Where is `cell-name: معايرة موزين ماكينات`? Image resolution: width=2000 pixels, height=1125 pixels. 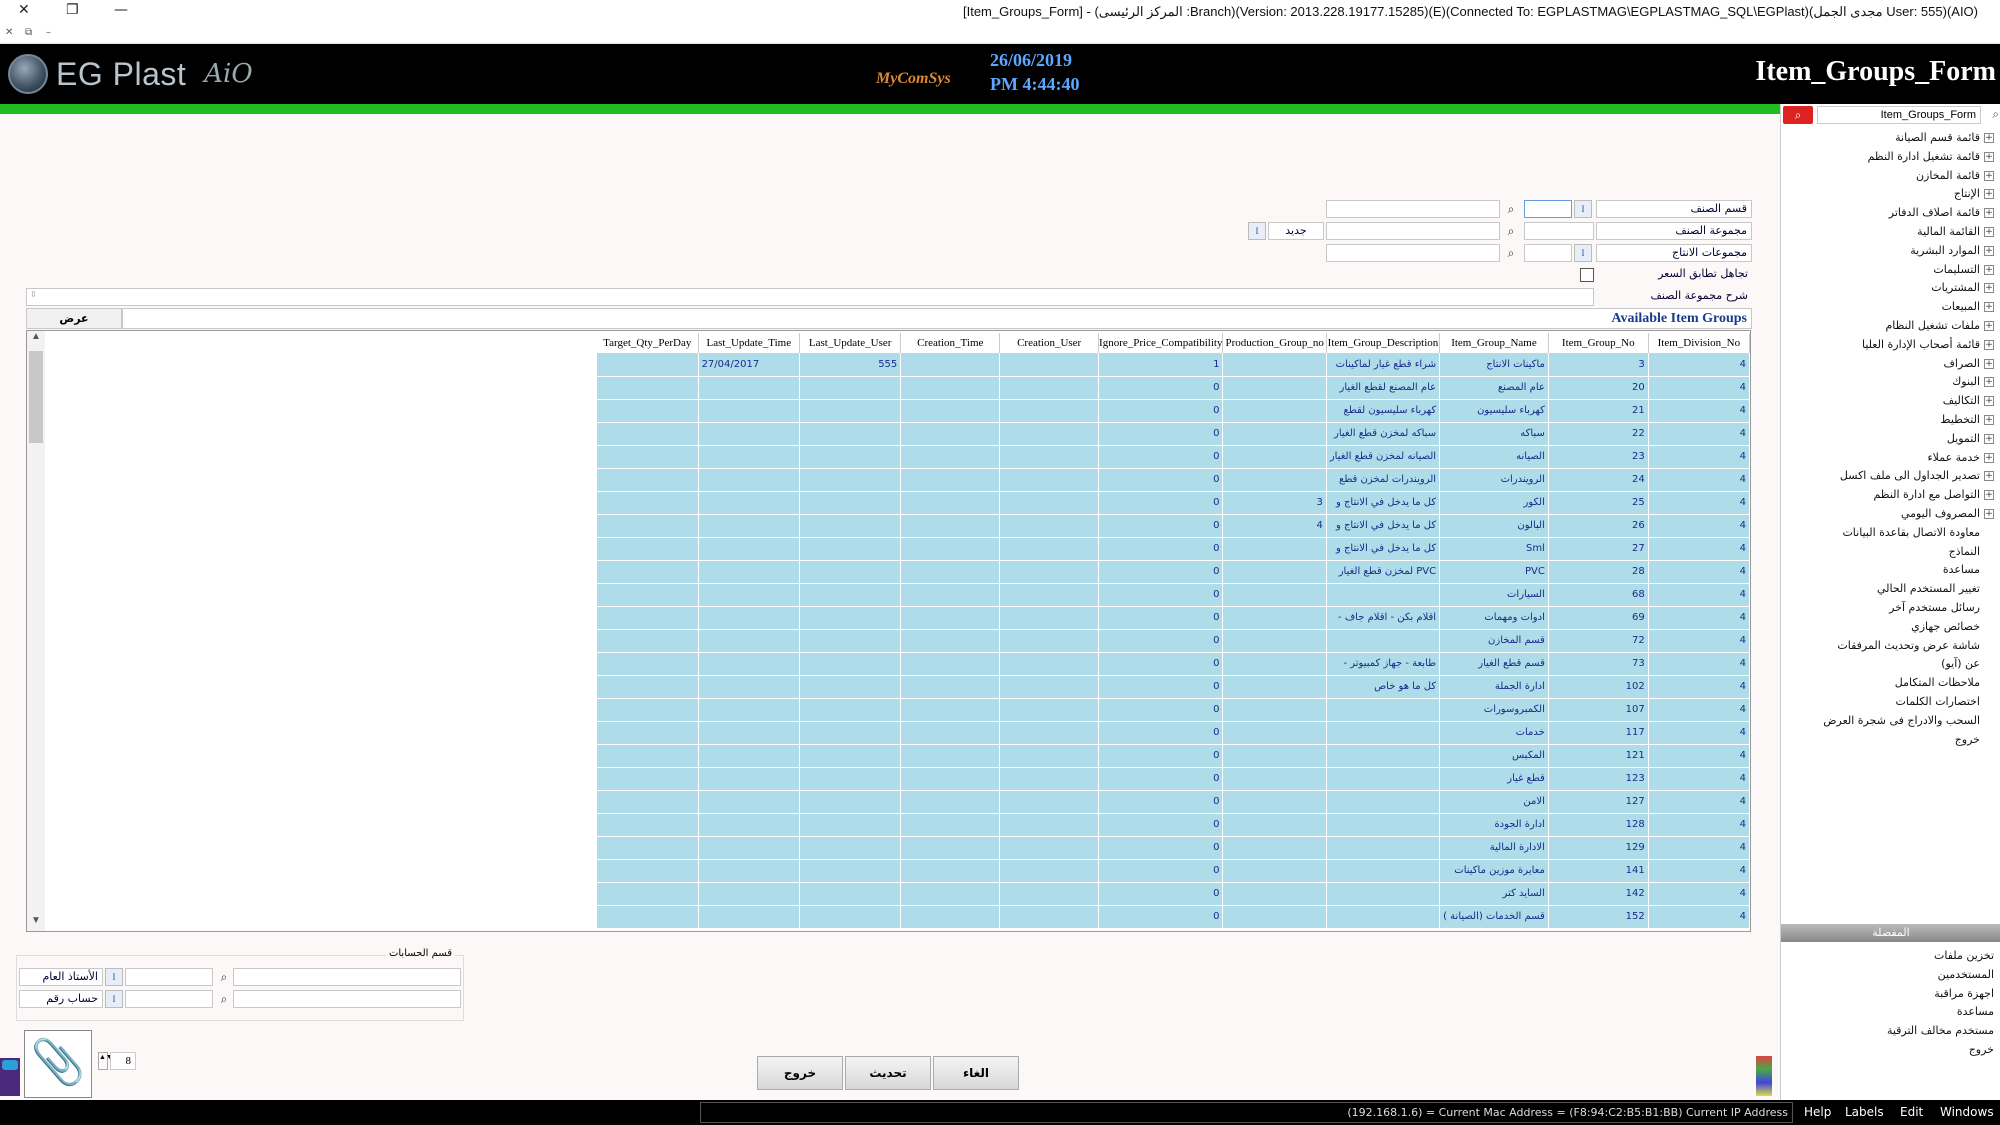 cell-name: معايرة موزين ماكينات is located at coordinates (1494, 871).